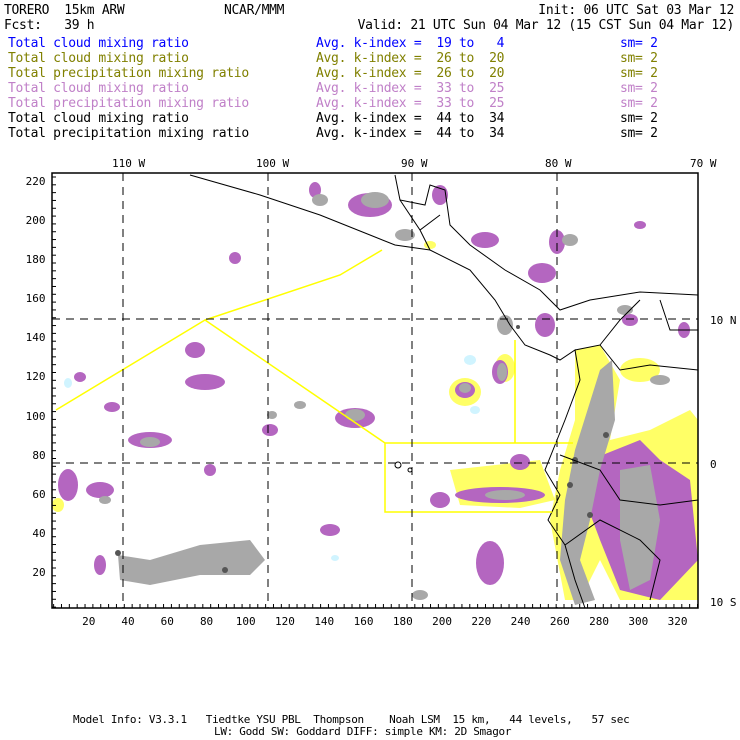  I want to click on x-tick-label: 240, so click(520, 621).